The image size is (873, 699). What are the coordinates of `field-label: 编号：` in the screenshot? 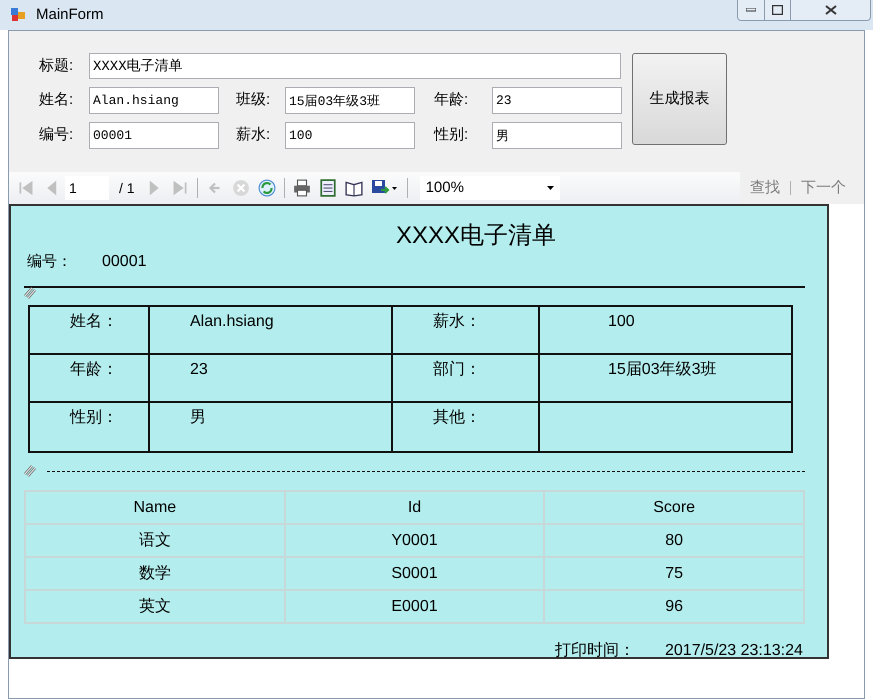 It's located at (50, 262).